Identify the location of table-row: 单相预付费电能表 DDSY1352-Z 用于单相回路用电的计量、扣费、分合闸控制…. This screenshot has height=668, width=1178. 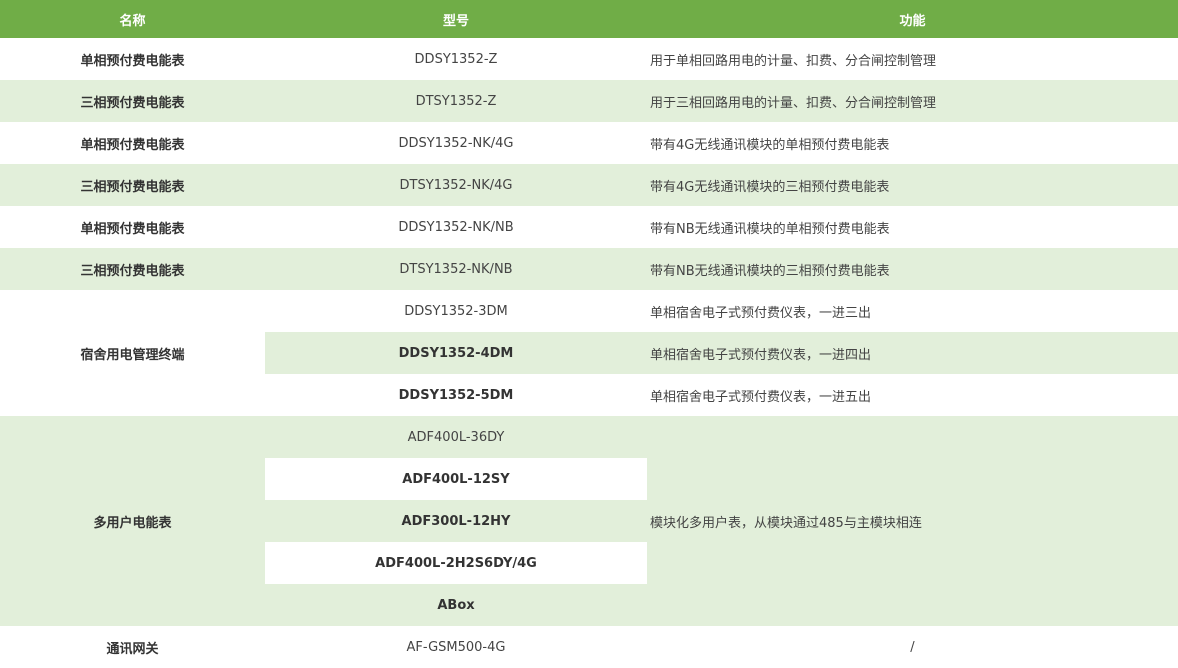
(589, 59).